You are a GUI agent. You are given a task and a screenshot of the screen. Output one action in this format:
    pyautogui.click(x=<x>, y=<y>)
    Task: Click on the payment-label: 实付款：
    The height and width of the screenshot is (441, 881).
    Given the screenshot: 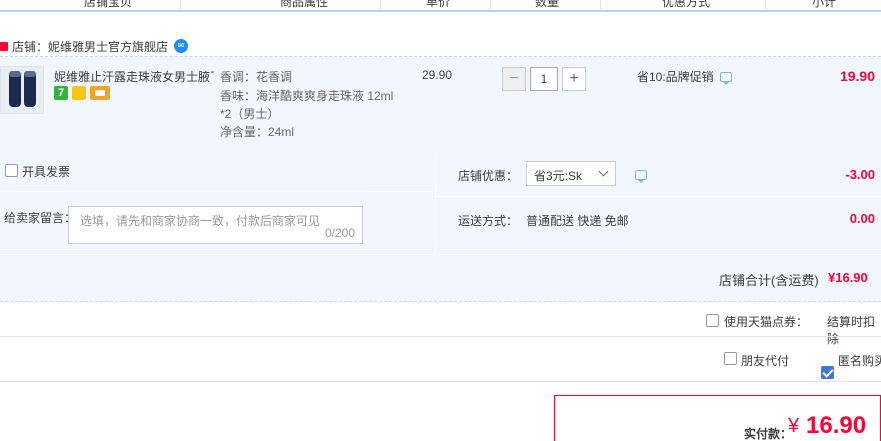 What is the action you would take?
    pyautogui.click(x=768, y=434)
    